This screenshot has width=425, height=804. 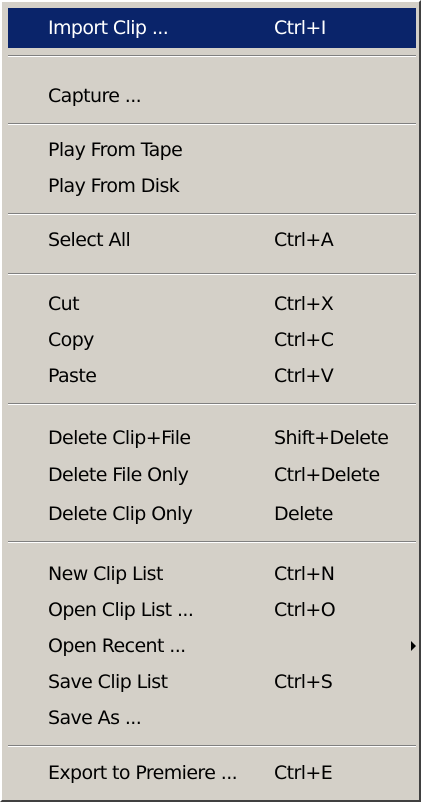 What do you see at coordinates (331, 438) in the screenshot?
I see `menu-item-shortcut: Shift+Delete` at bounding box center [331, 438].